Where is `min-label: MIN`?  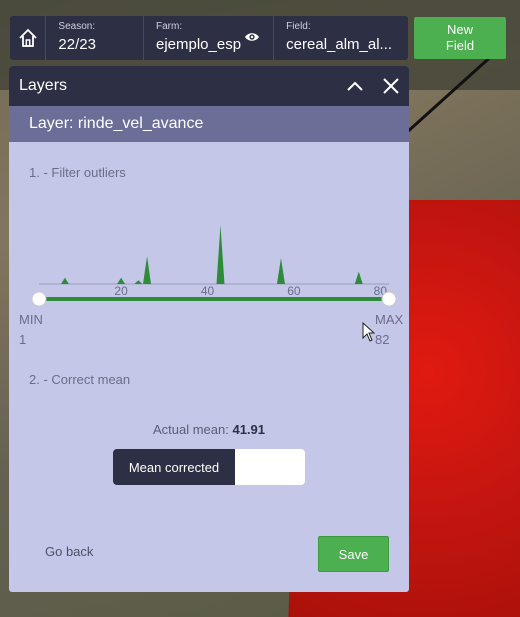 min-label: MIN is located at coordinates (31, 319).